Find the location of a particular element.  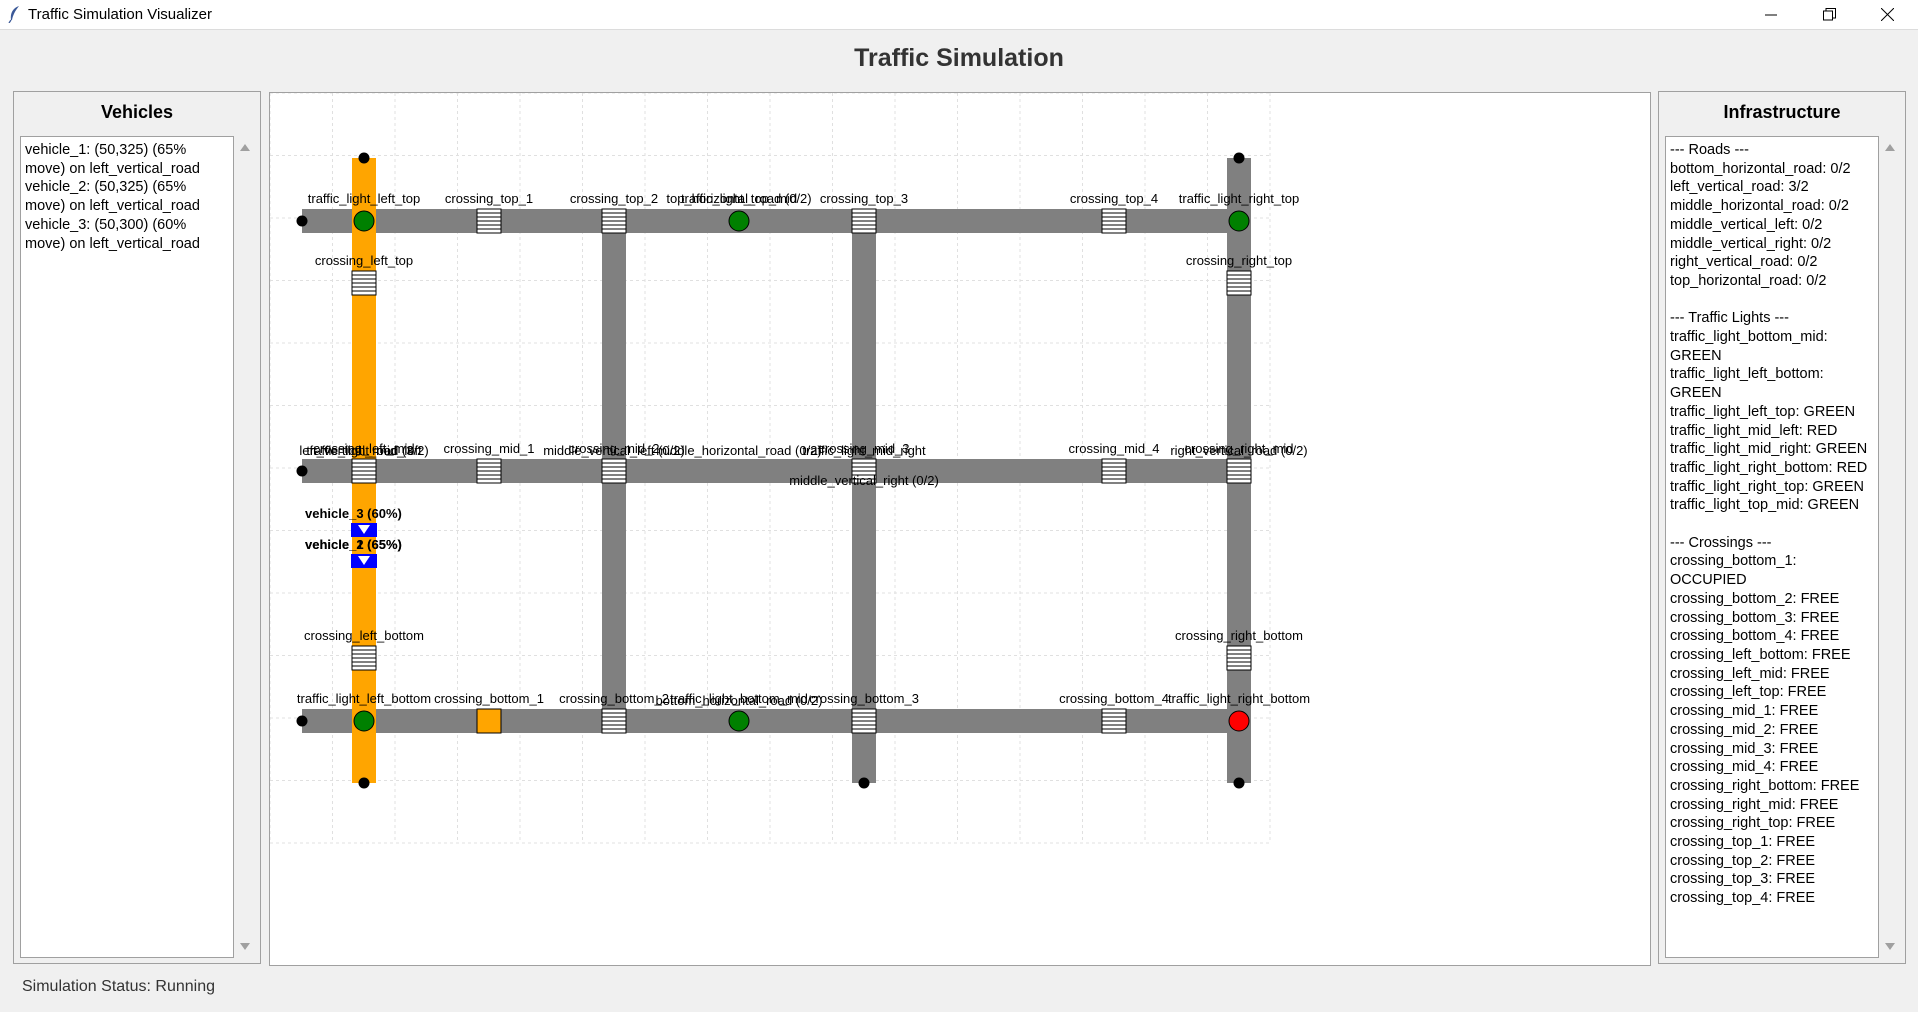

list-item: middle_horizontal_road: 0/2 is located at coordinates (1759, 206).